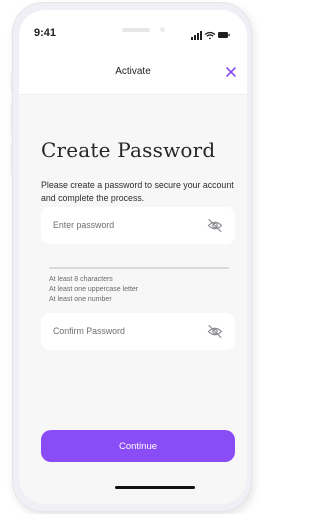  Describe the element at coordinates (162, 29) in the screenshot. I see `notch-camera` at that location.